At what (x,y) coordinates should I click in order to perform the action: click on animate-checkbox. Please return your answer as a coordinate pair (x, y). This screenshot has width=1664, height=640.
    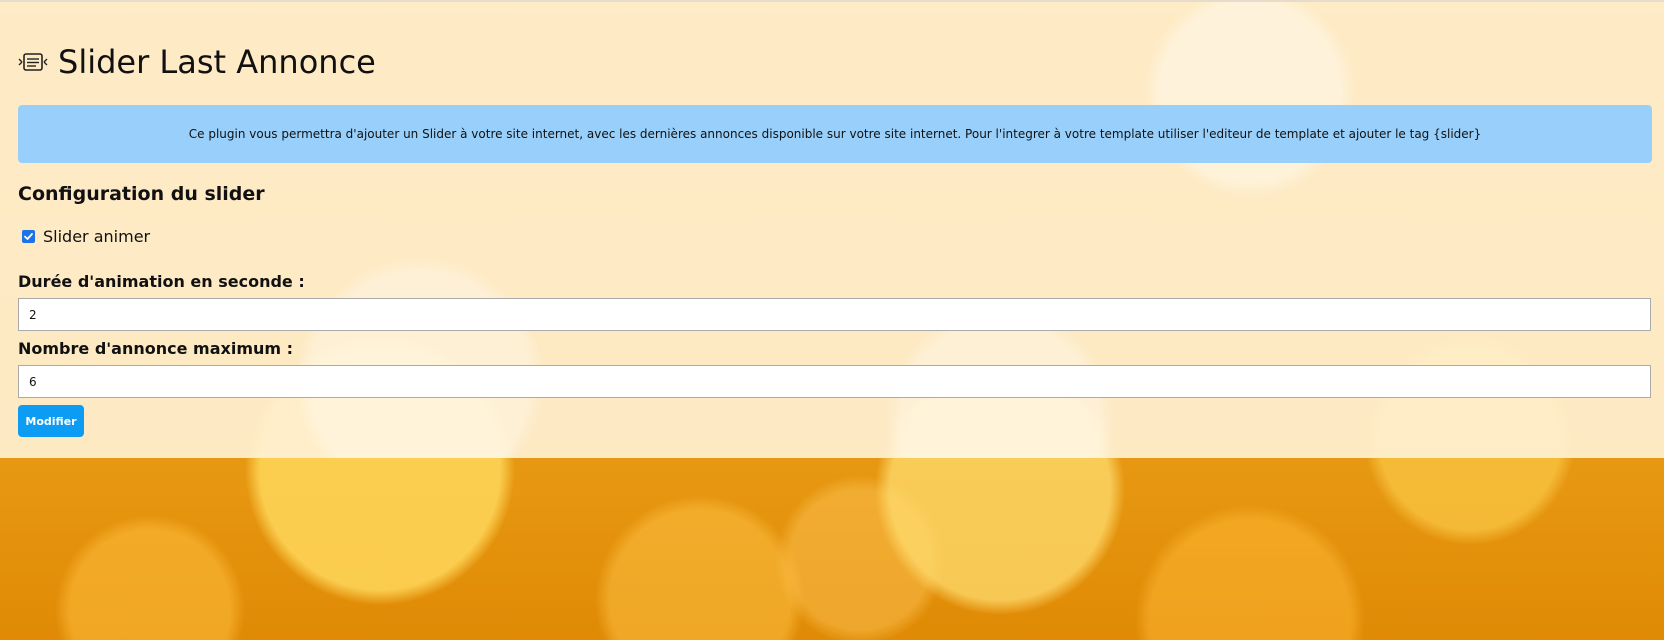
    Looking at the image, I should click on (28, 236).